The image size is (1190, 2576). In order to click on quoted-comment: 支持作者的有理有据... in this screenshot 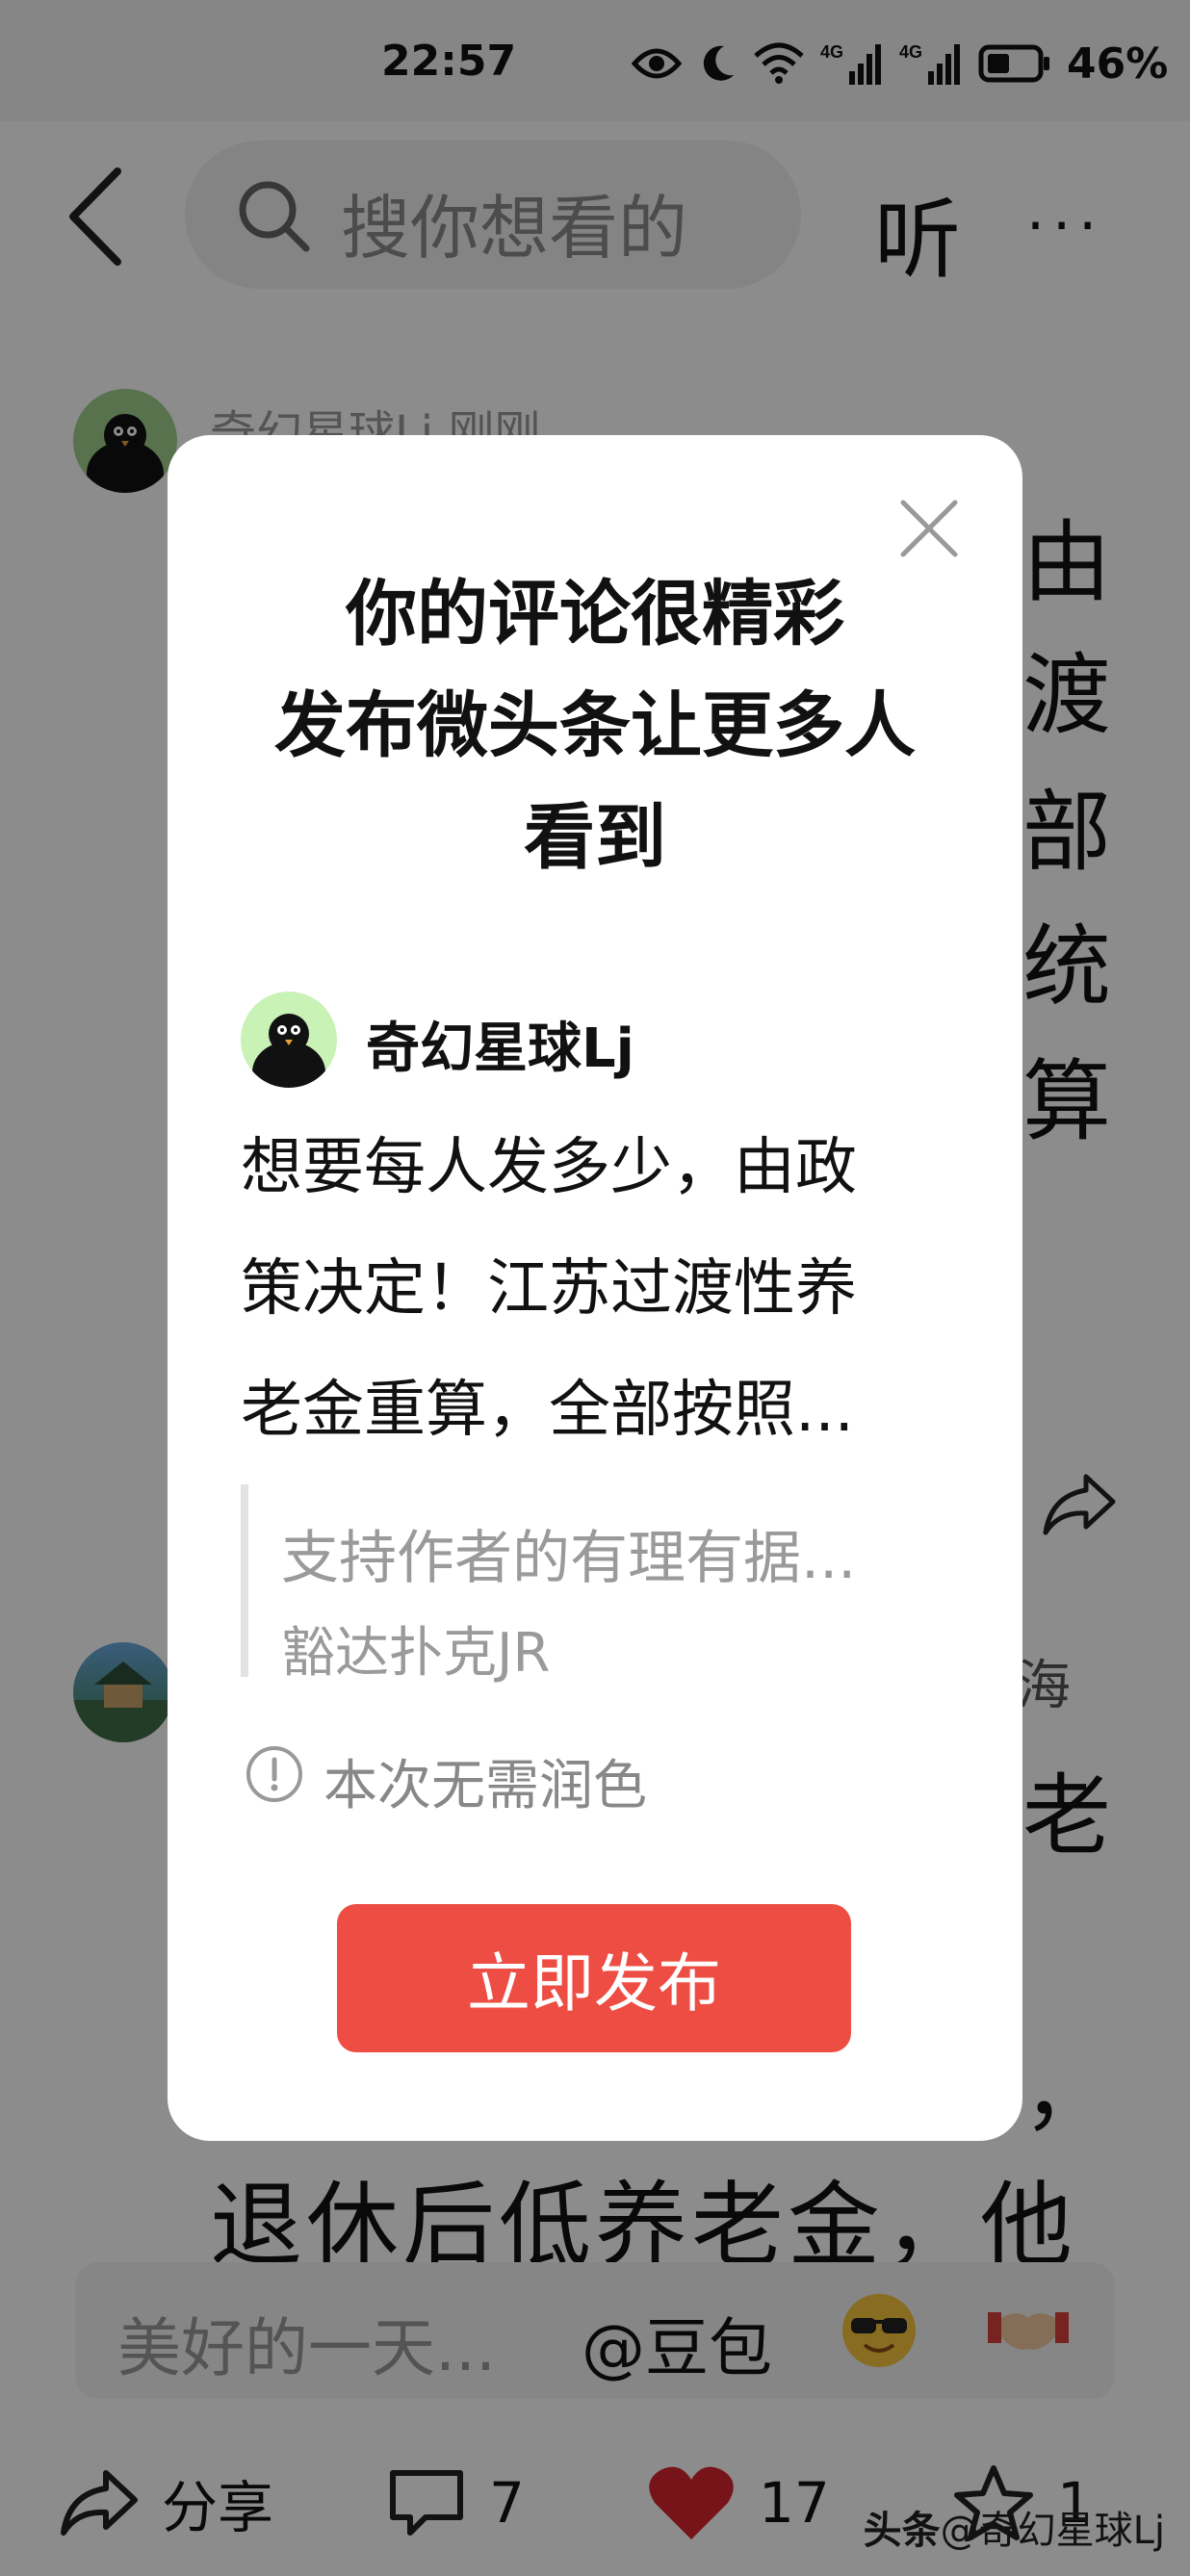, I will do `click(569, 1559)`.